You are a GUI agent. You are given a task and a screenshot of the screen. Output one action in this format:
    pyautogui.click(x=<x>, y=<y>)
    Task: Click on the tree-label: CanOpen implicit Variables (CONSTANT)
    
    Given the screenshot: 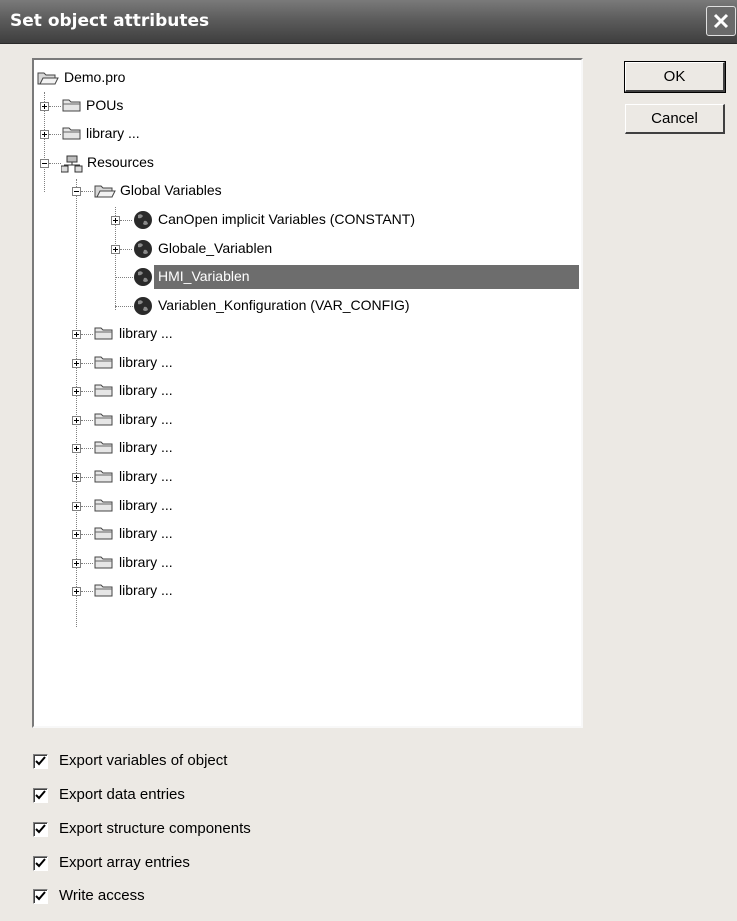 What is the action you would take?
    pyautogui.click(x=286, y=219)
    